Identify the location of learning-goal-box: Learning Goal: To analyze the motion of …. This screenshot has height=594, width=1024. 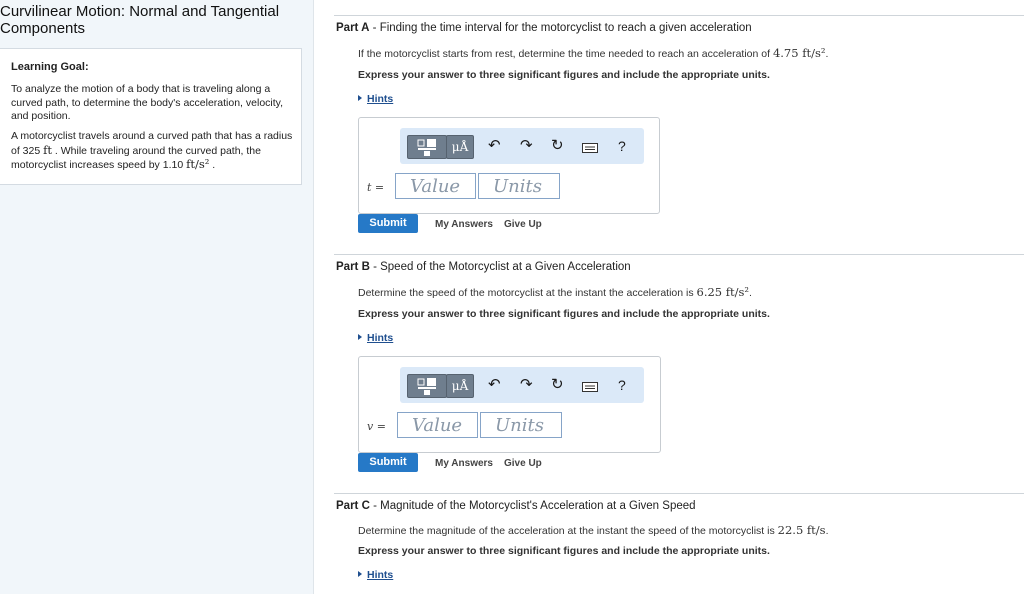
(151, 116).